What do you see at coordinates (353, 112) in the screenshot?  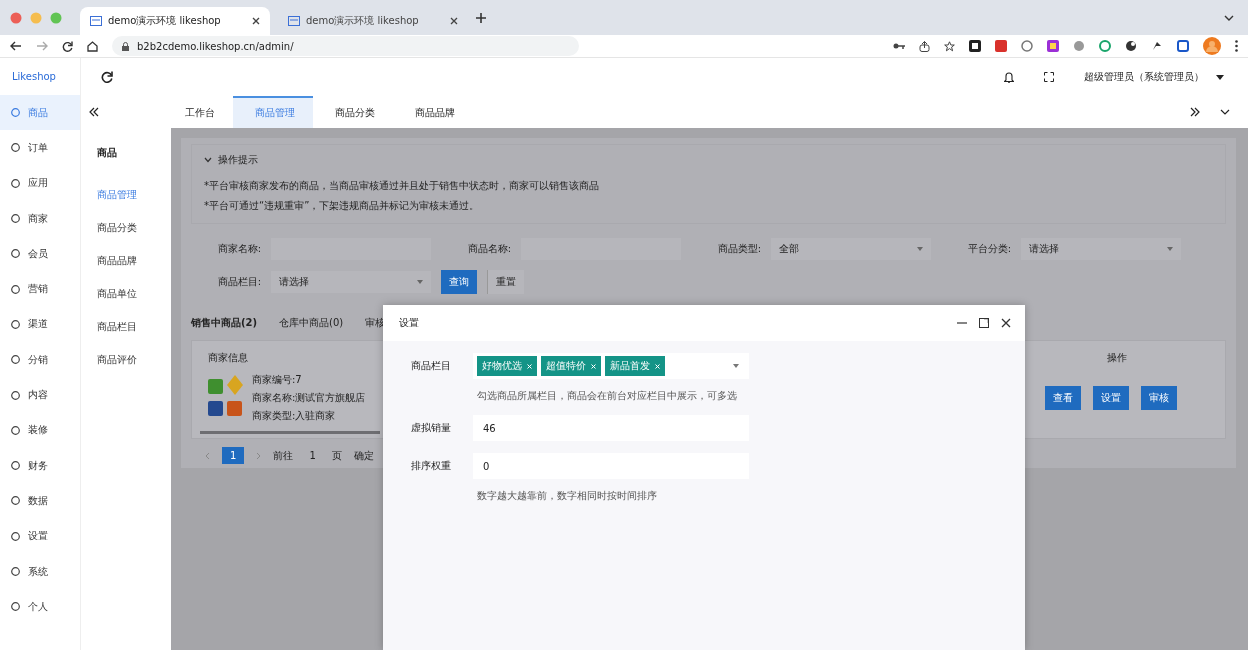 I see `page-tab: 商品分类` at bounding box center [353, 112].